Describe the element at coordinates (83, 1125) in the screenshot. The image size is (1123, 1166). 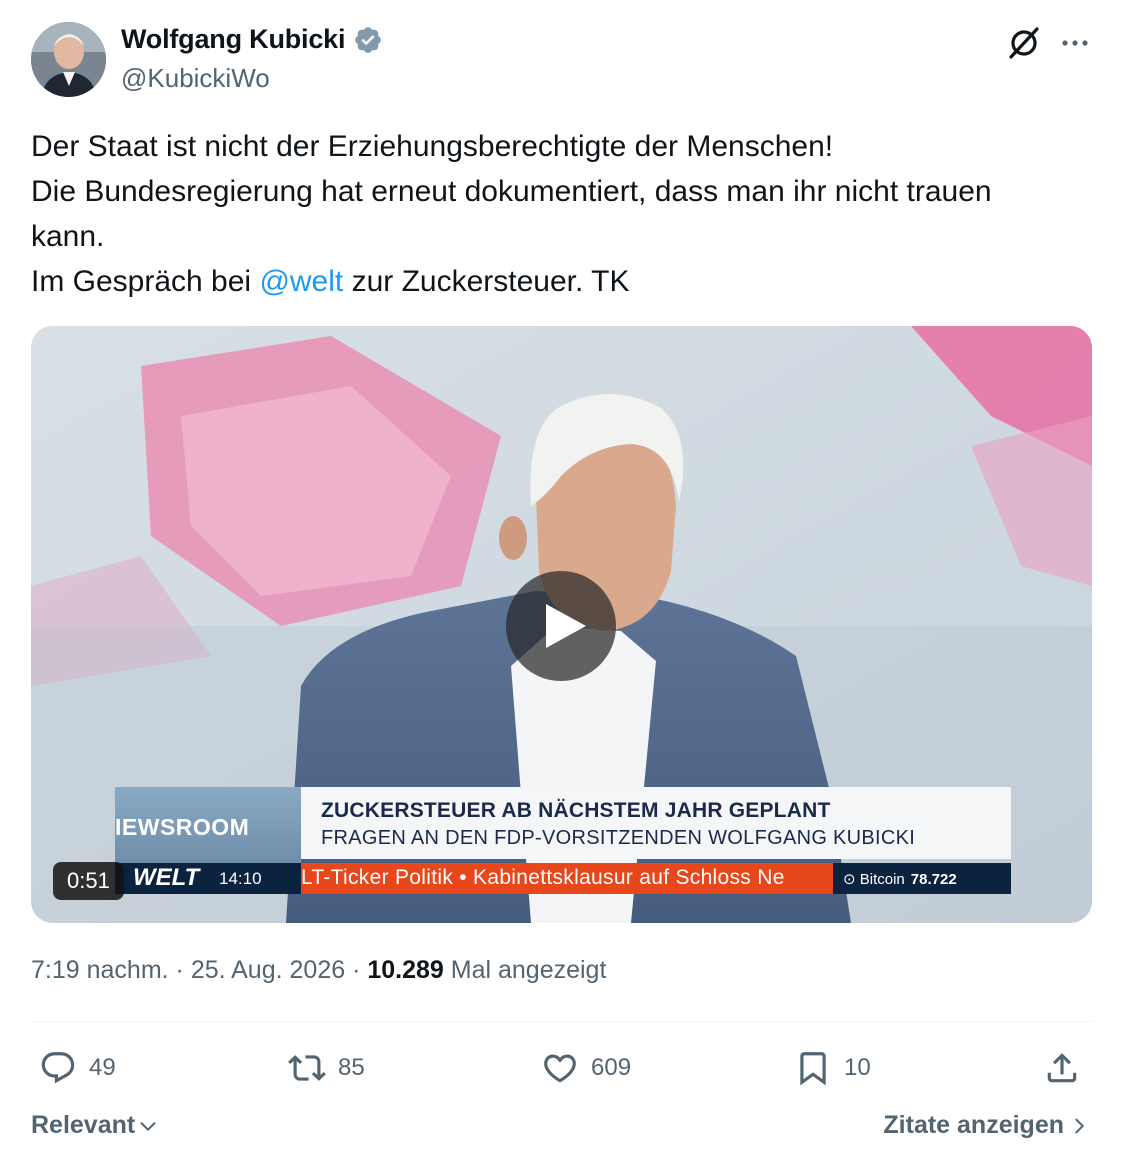
I see `sort-label: Relevant` at that location.